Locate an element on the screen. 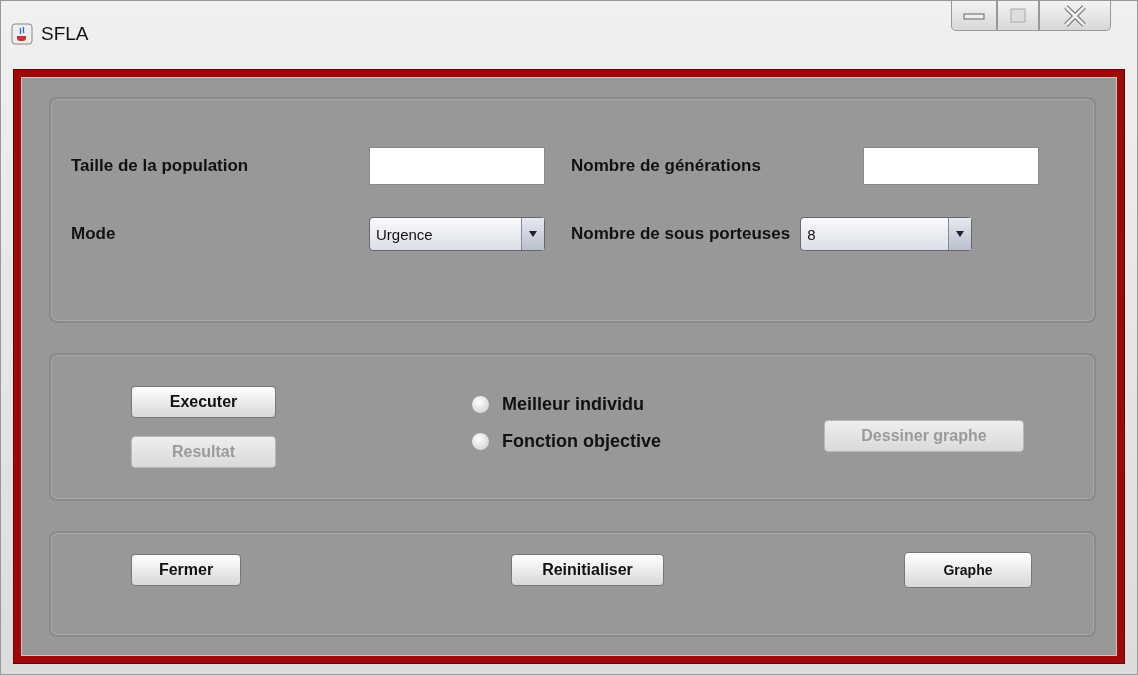 The height and width of the screenshot is (675, 1138). maximize-icon is located at coordinates (1018, 15).